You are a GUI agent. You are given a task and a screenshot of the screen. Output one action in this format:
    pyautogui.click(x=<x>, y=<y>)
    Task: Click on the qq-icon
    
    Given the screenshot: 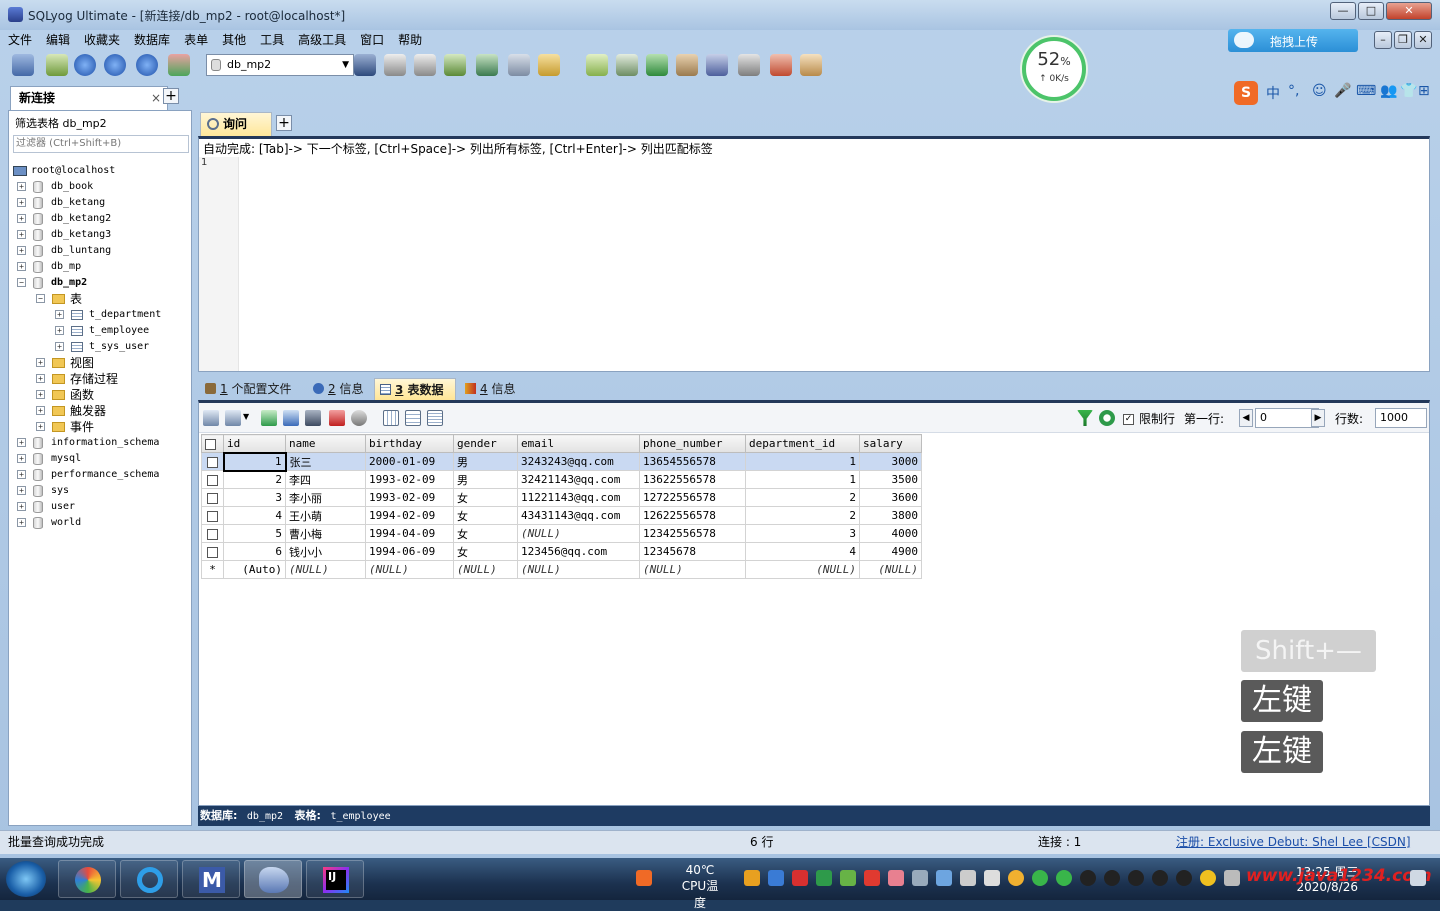 What is the action you would take?
    pyautogui.click(x=1088, y=878)
    